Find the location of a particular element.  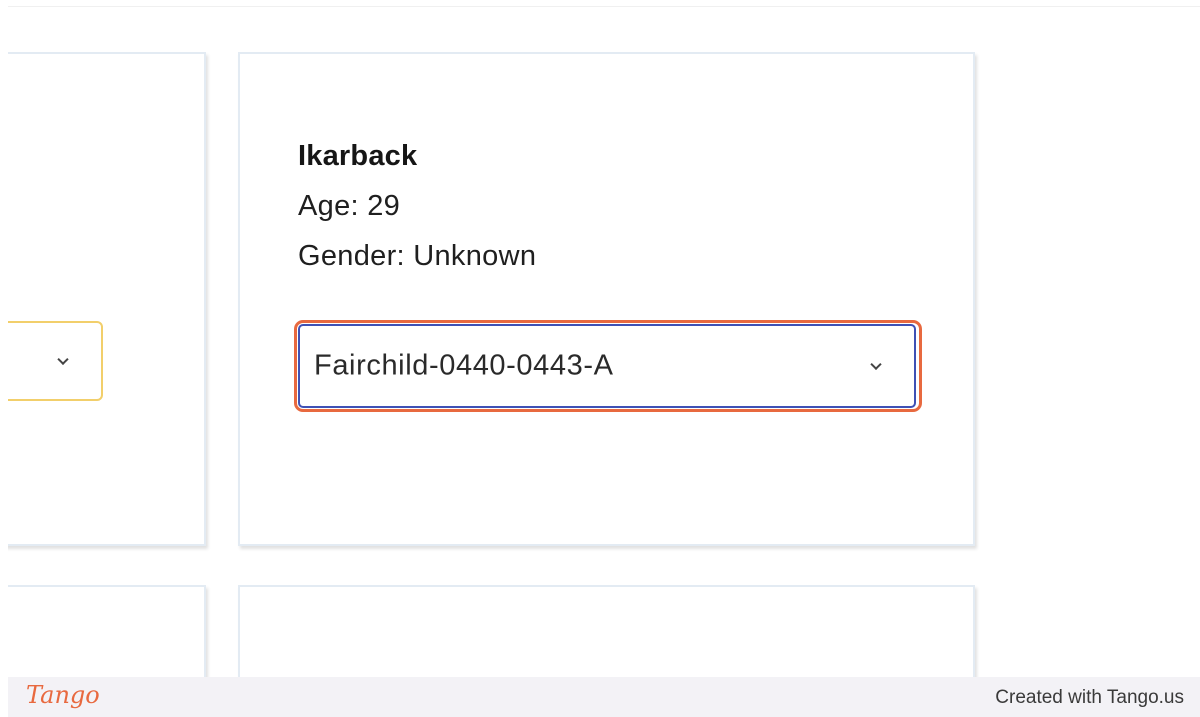

profile-card-left is located at coordinates (107, 299).